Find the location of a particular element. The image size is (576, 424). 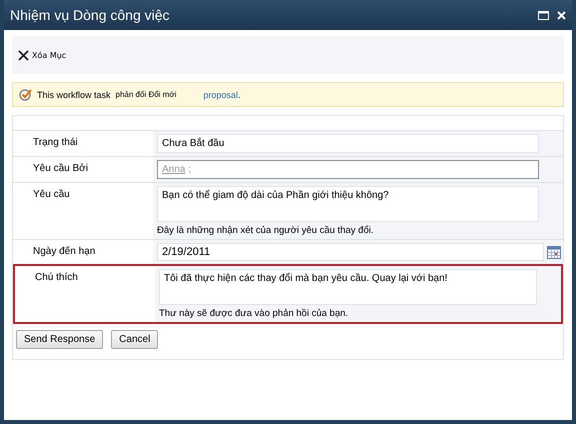

maximize-icon is located at coordinates (543, 15).